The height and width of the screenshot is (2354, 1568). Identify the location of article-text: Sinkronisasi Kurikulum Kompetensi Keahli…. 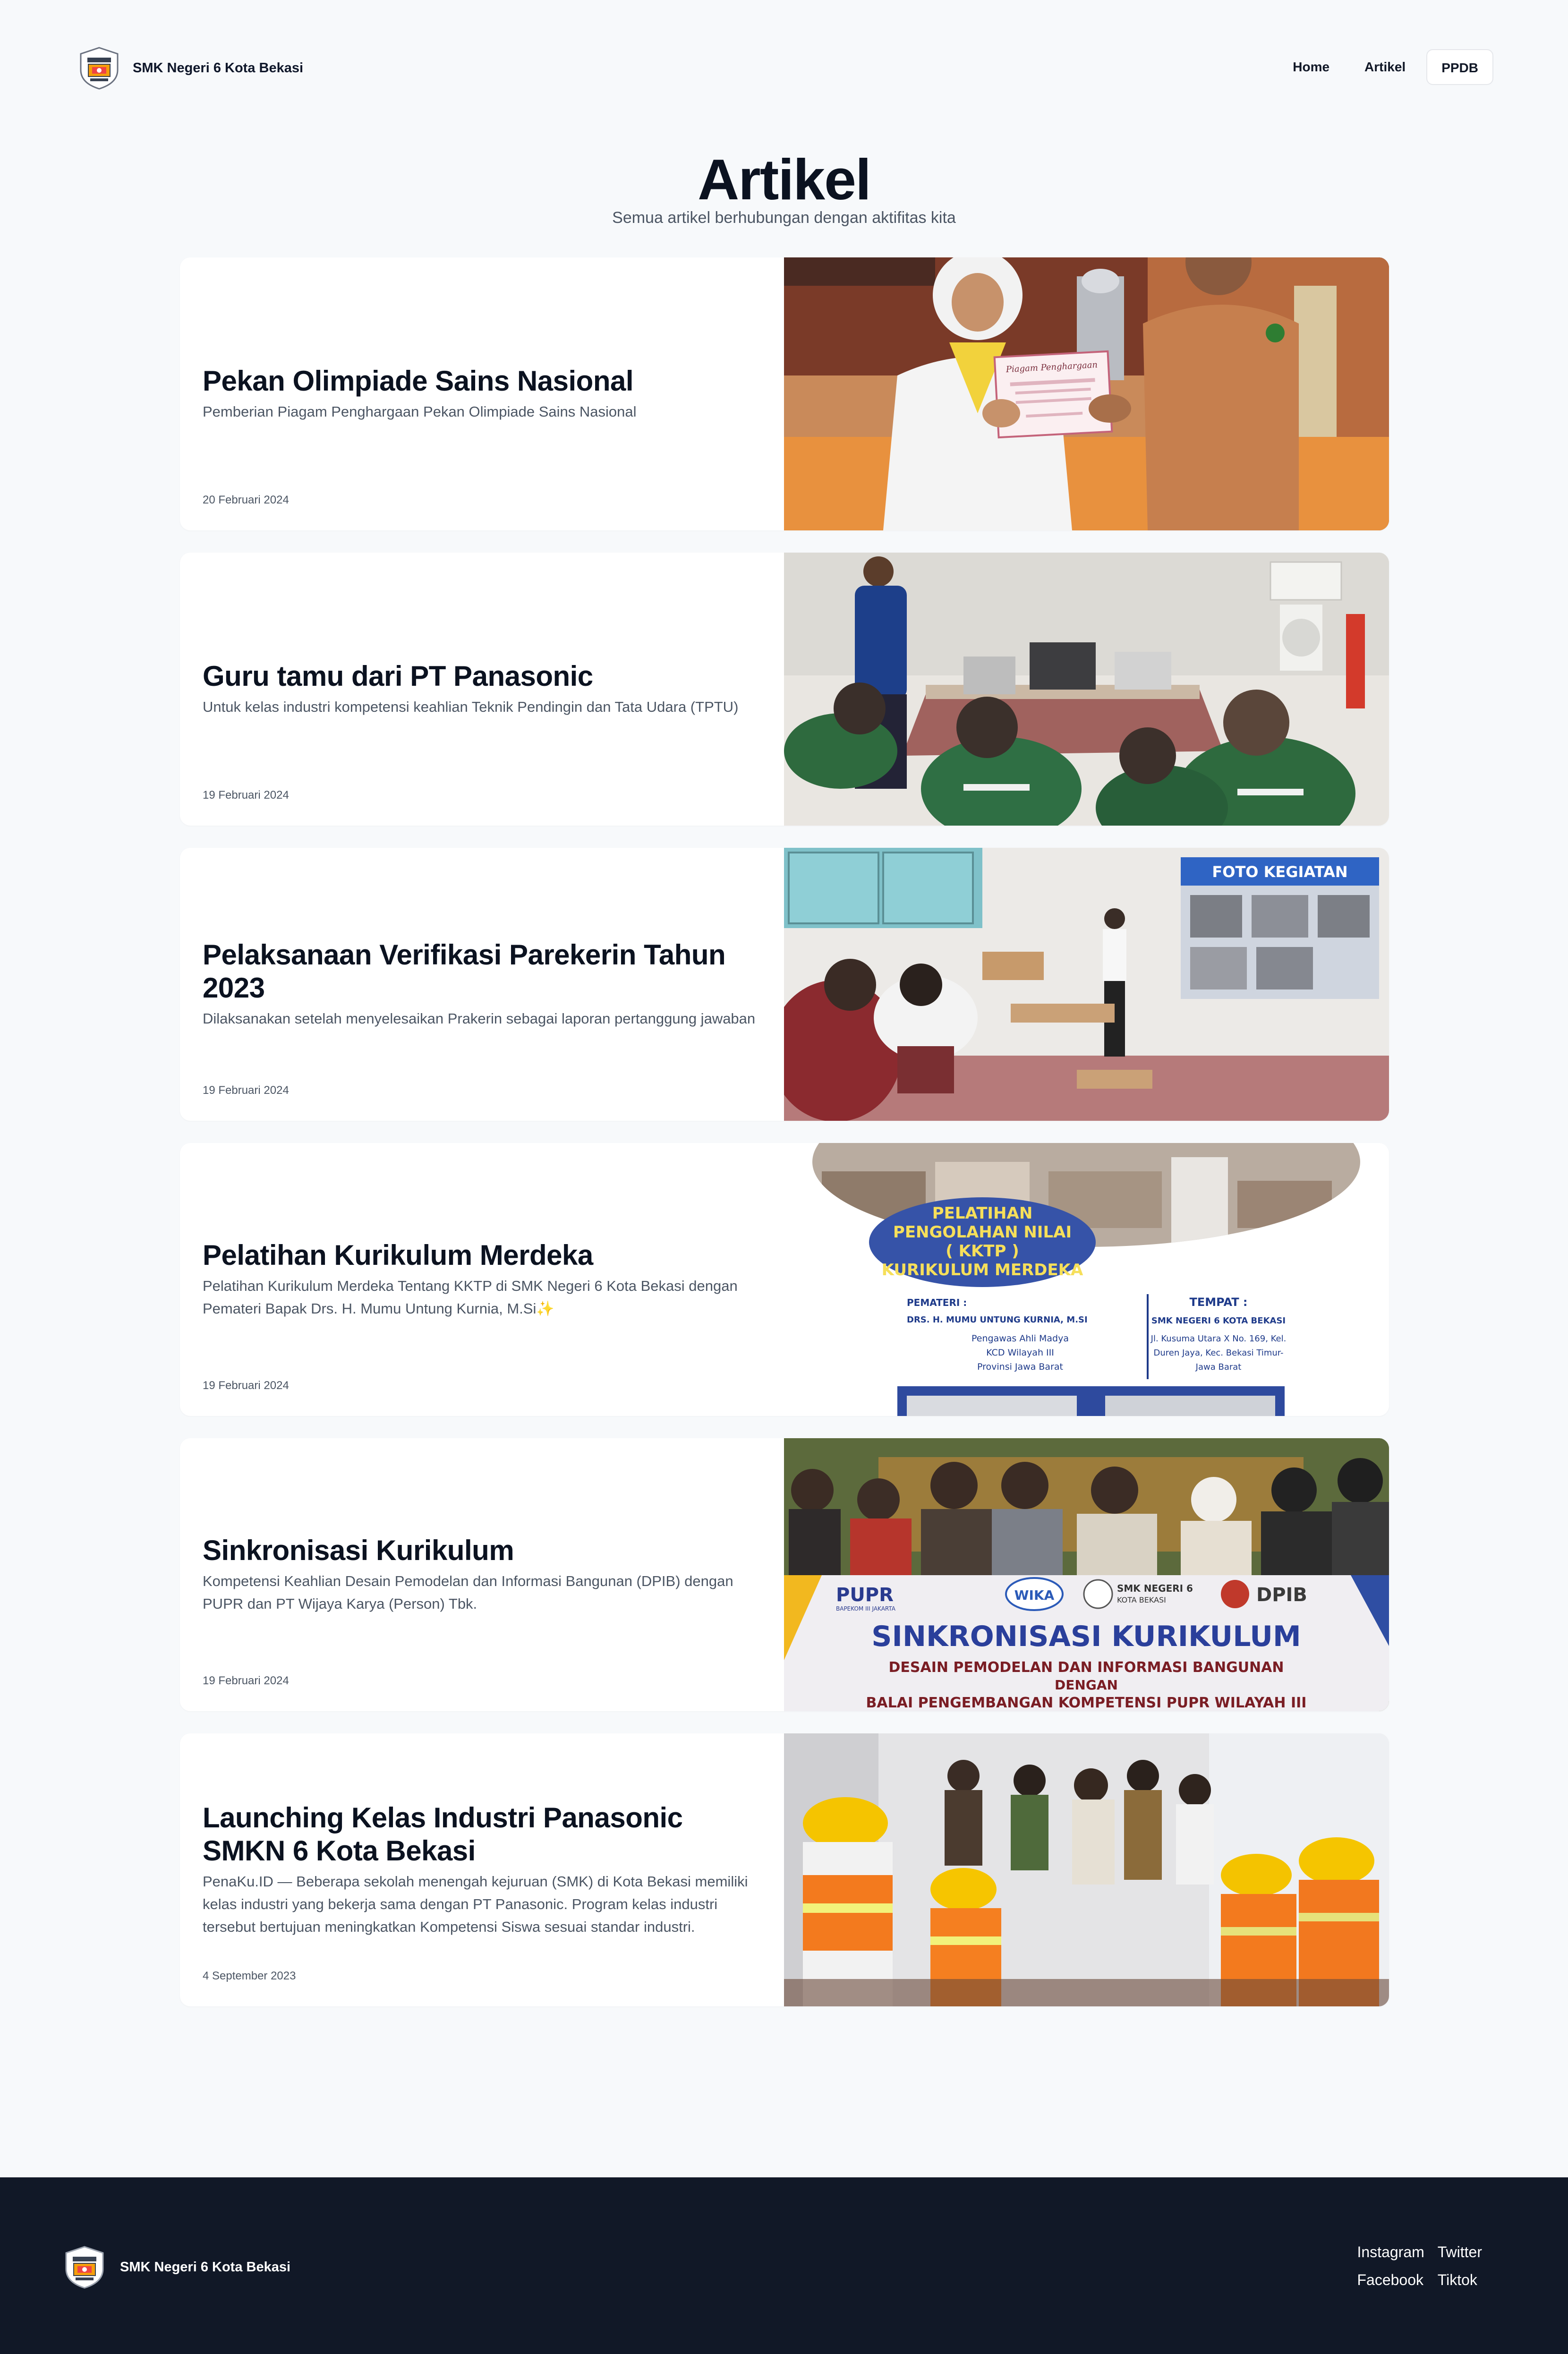
(481, 1575).